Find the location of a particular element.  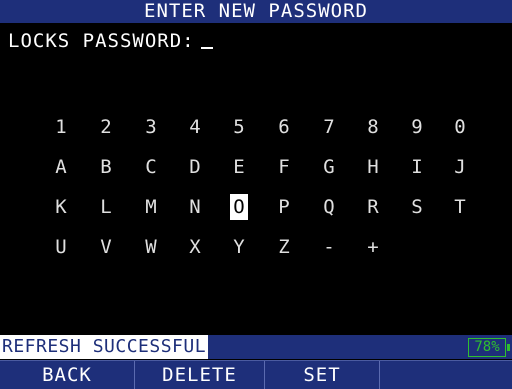

key: + is located at coordinates (373, 247).